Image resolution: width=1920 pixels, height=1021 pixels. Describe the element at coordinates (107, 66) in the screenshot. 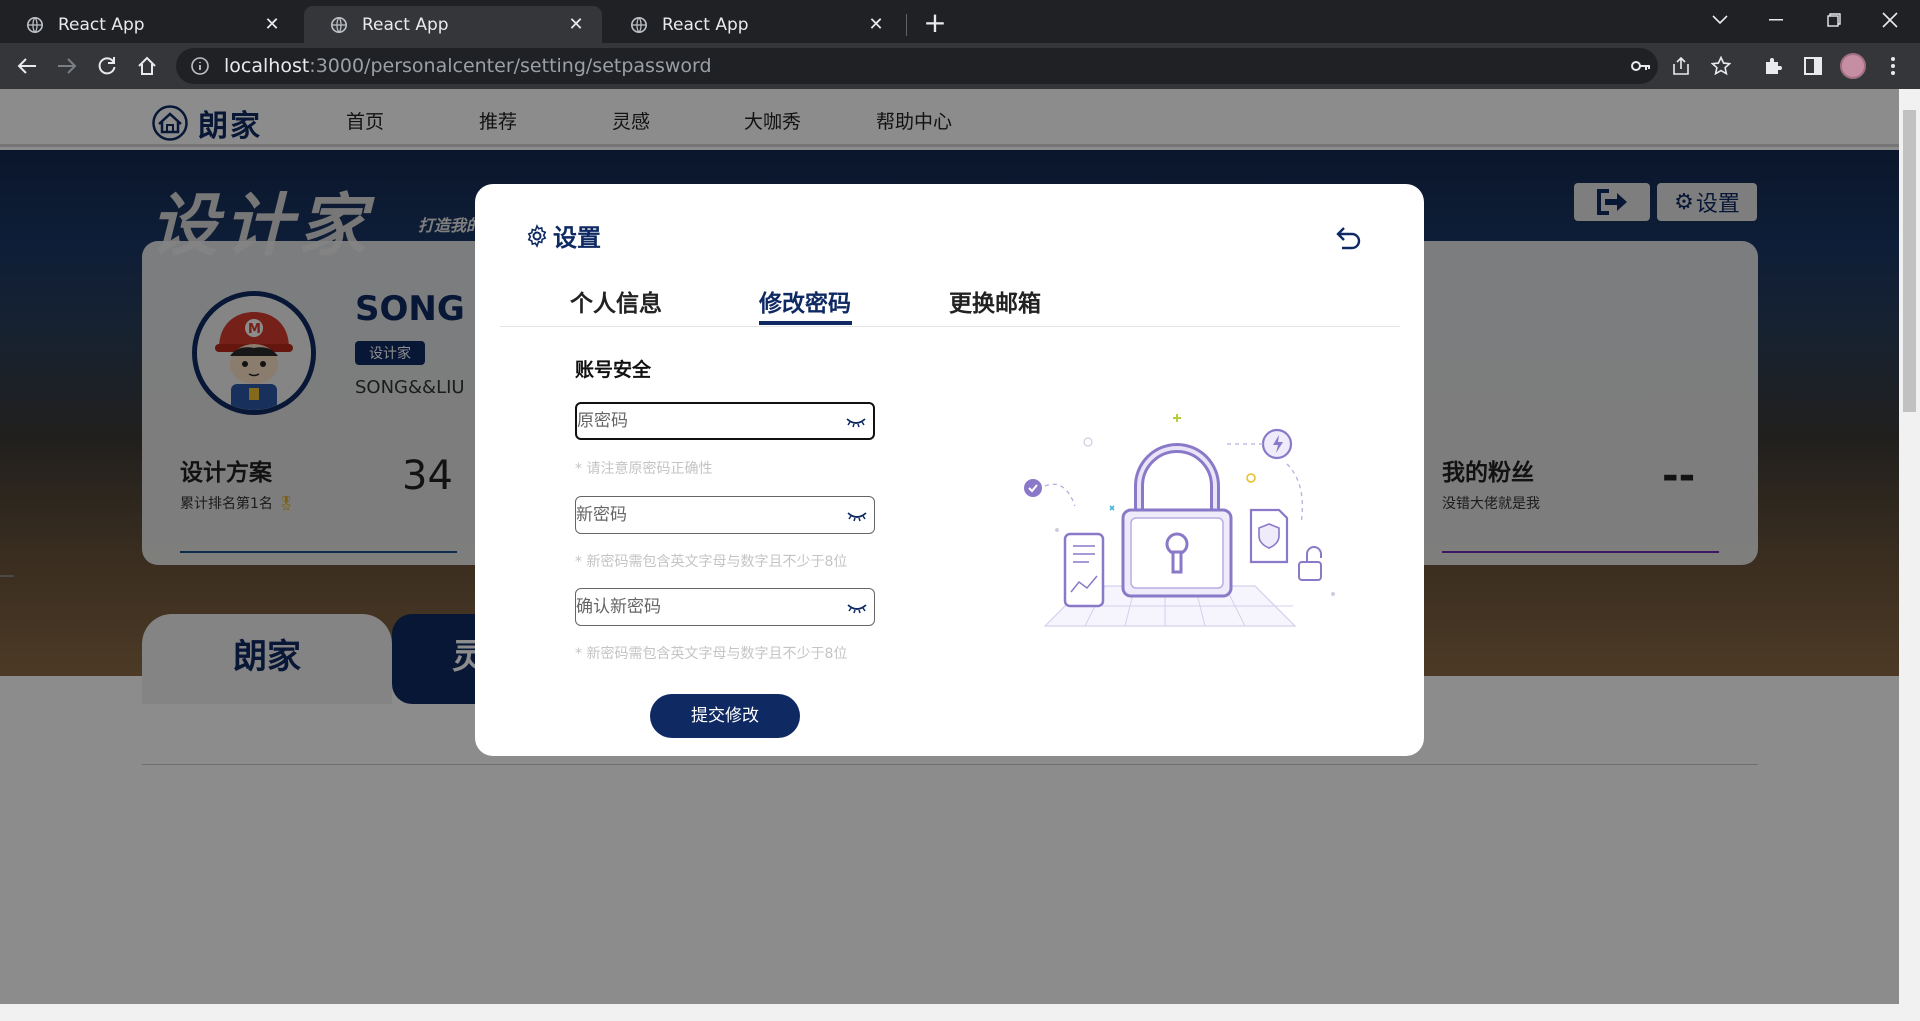

I see `reload-icon` at that location.